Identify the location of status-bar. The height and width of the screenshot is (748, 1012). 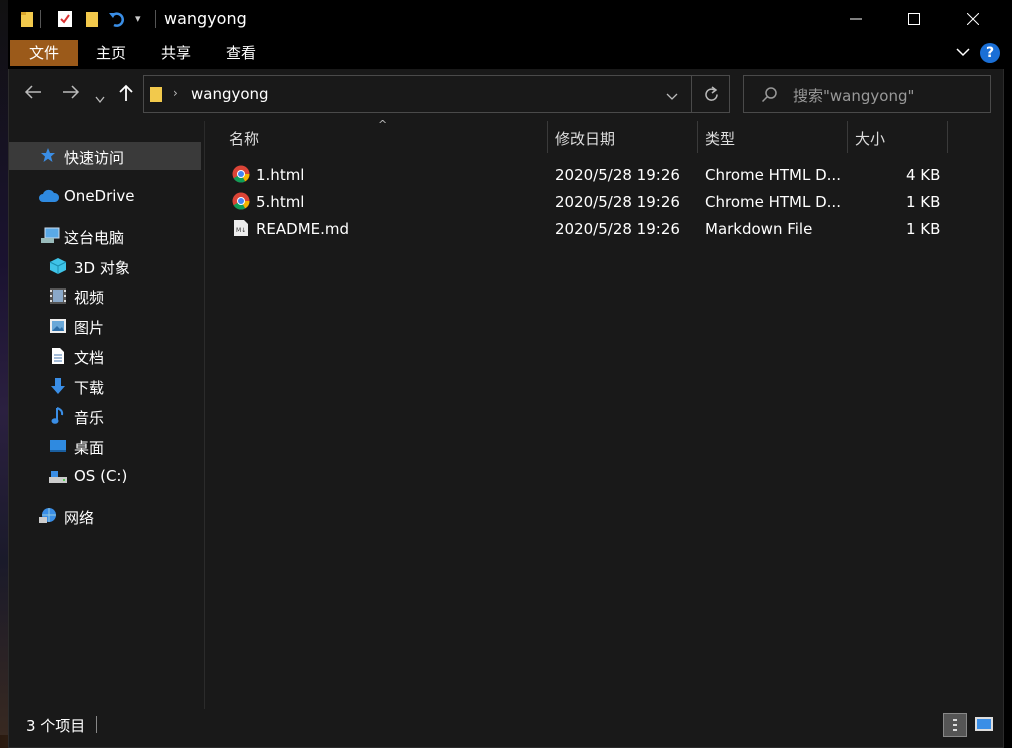
(506, 728).